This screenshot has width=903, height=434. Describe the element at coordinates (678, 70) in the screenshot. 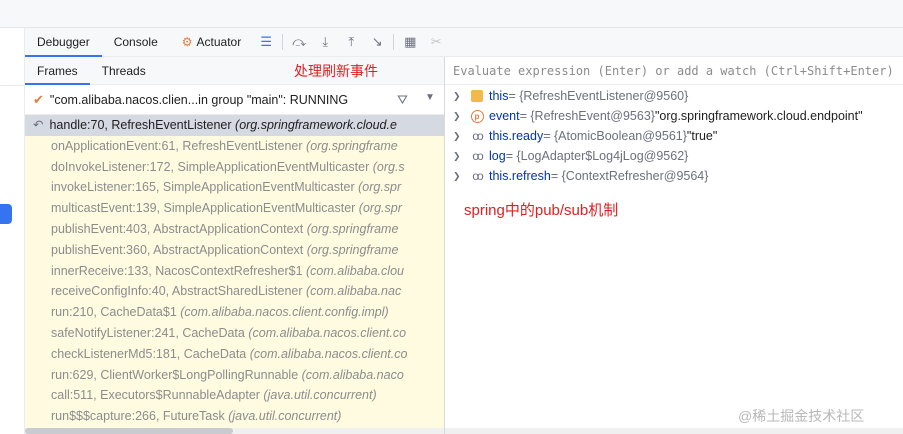

I see `evaluate-expression-input` at that location.